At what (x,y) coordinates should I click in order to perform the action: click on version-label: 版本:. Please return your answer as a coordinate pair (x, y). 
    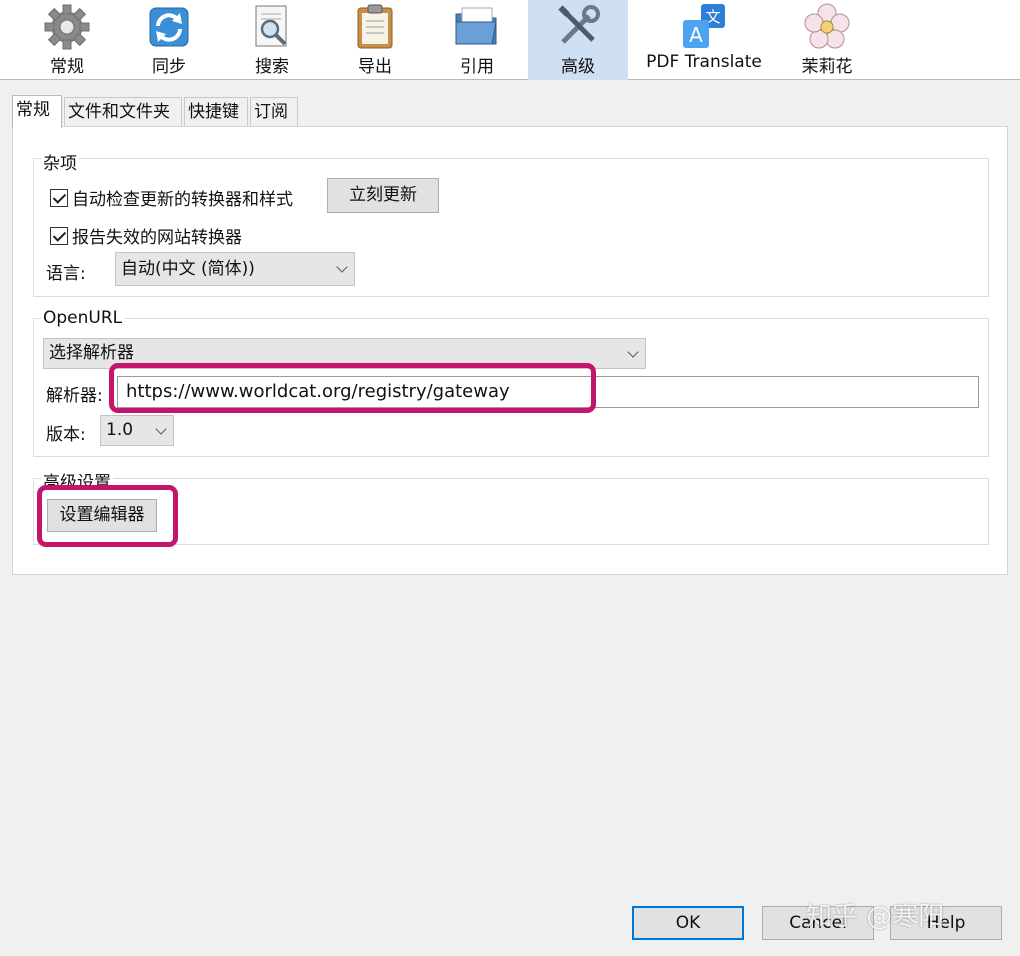
    Looking at the image, I should click on (66, 435).